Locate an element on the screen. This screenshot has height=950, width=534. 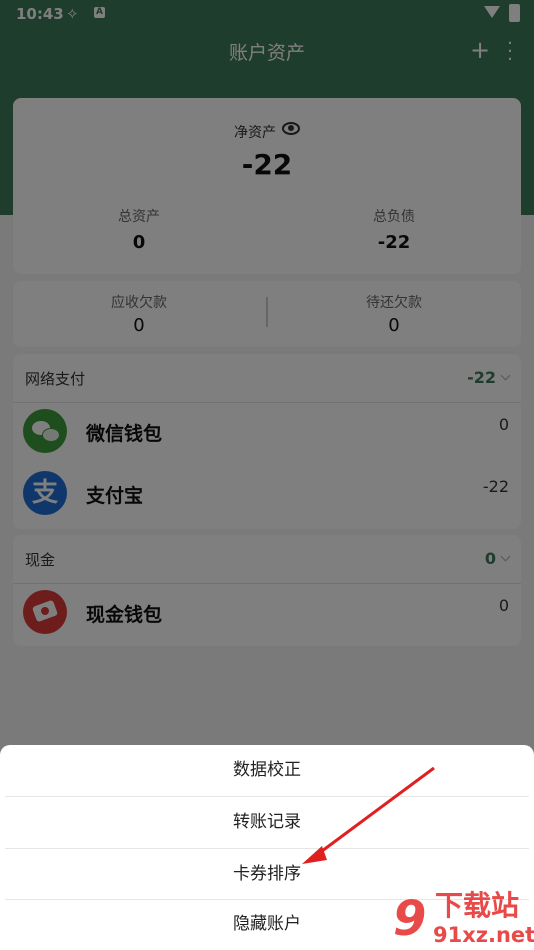
watermark: 9 下载站 91xz.net is located at coordinates (463, 920).